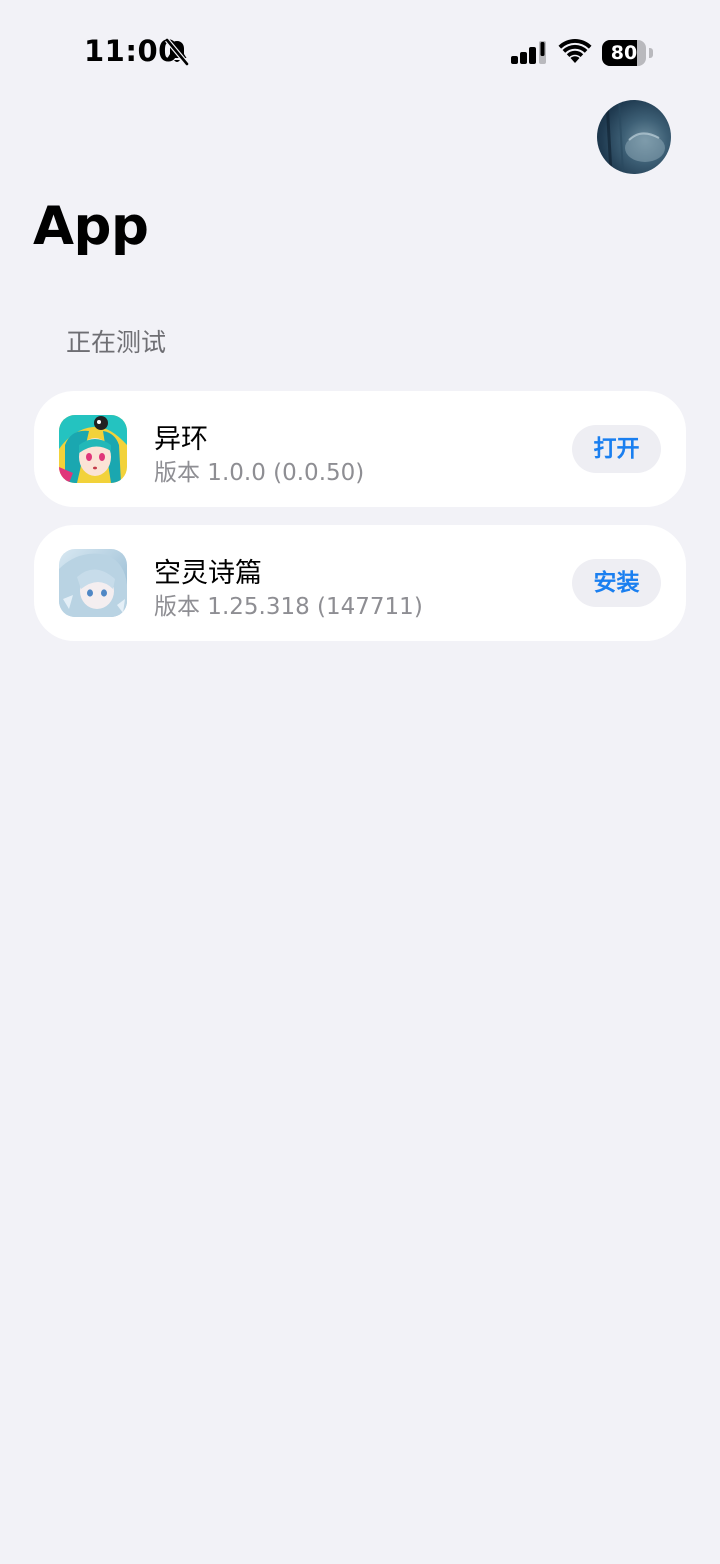 The height and width of the screenshot is (1564, 720). What do you see at coordinates (360, 449) in the screenshot?
I see `app-card-yihuan: 异环 版本 1.0.0 (0.0.50) 打开` at bounding box center [360, 449].